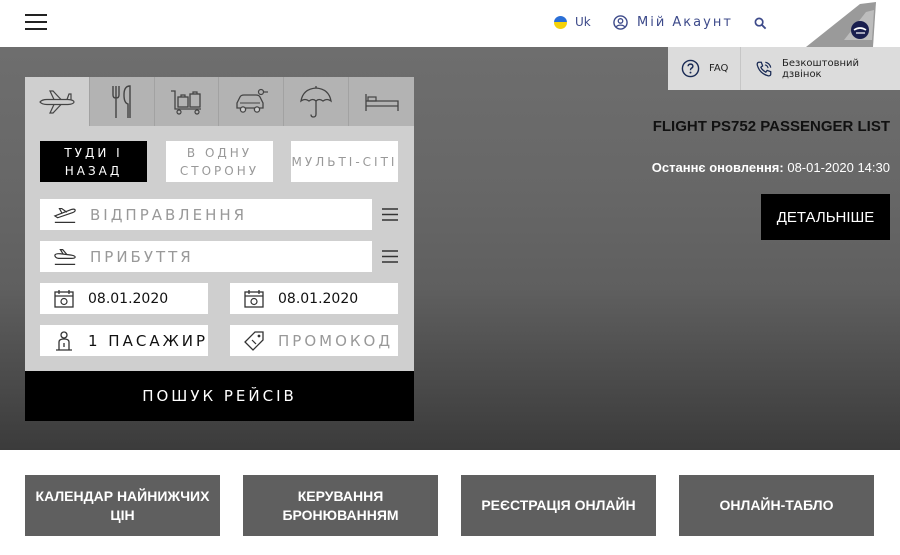  Describe the element at coordinates (620, 22) in the screenshot. I see `user-icon` at that location.